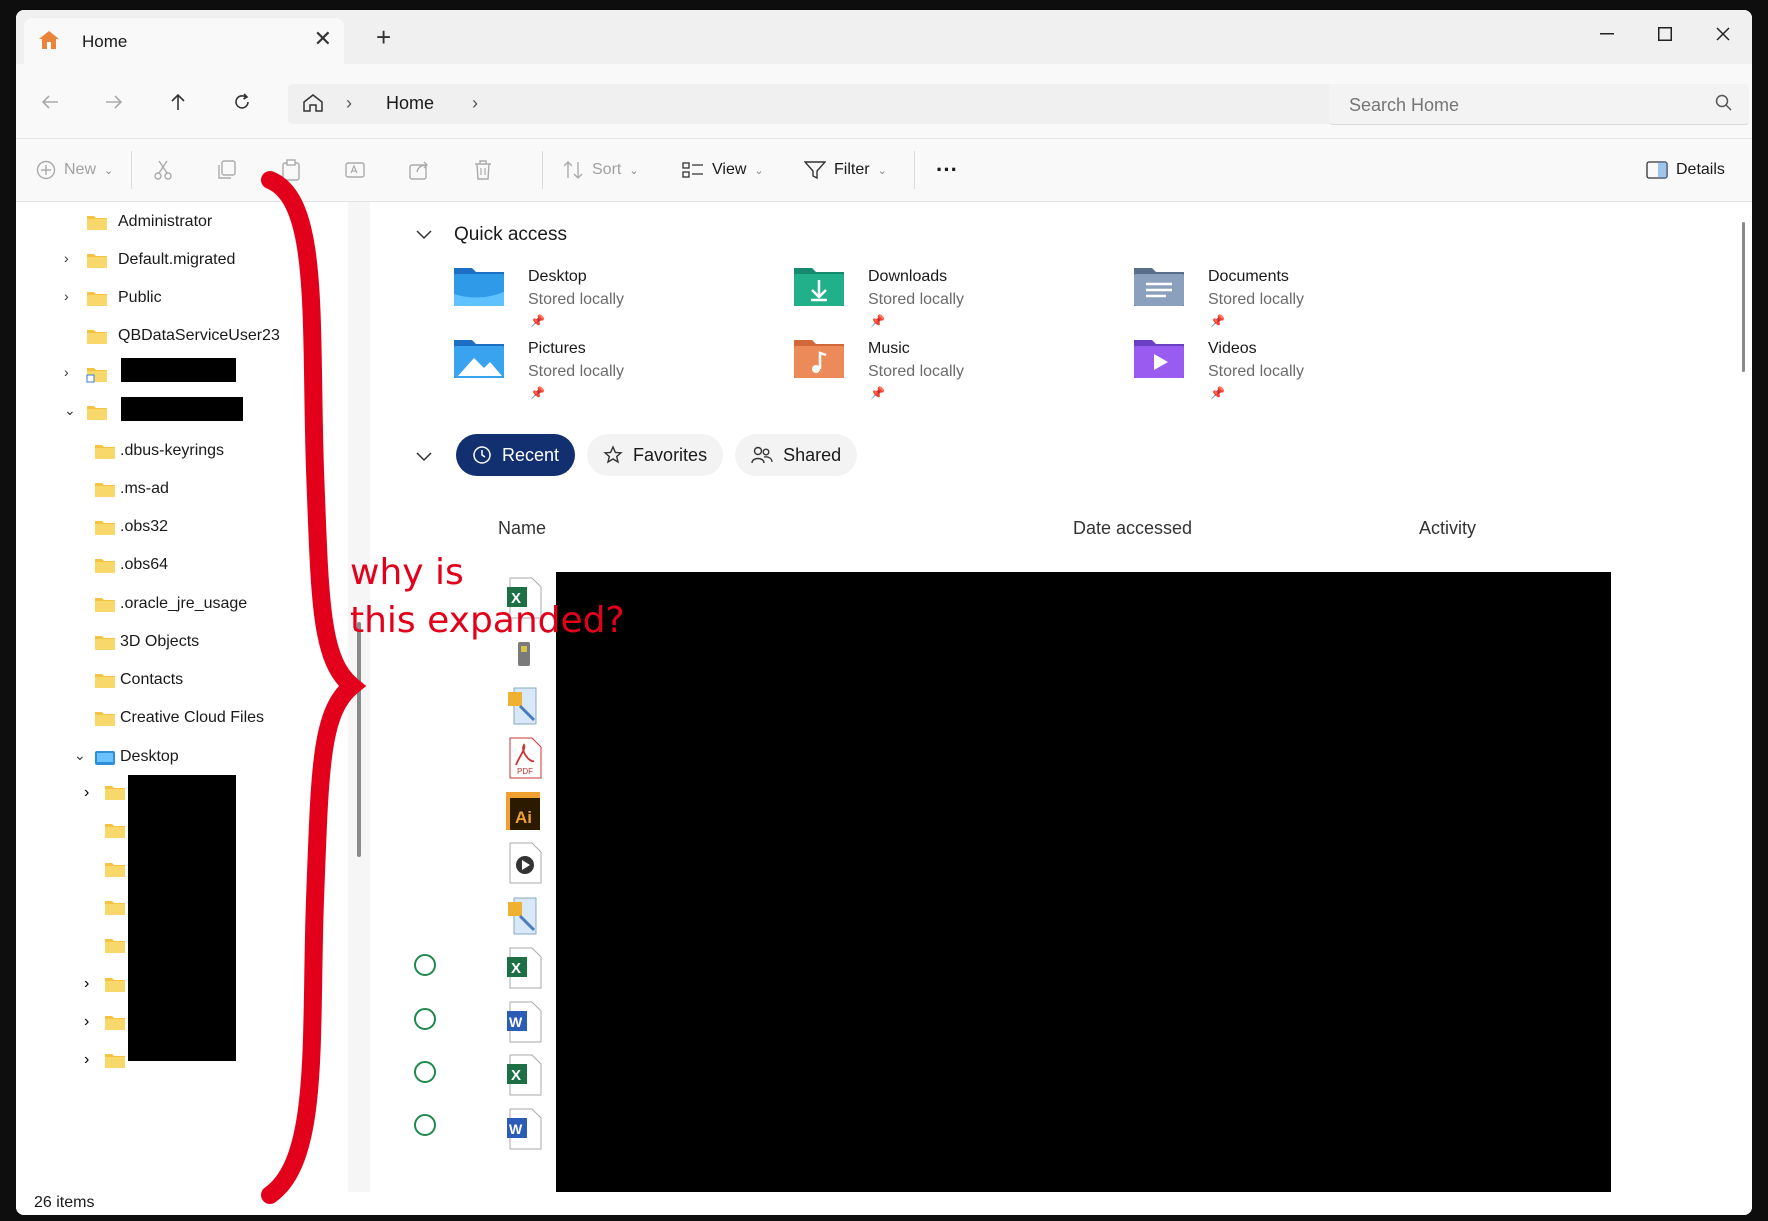 The height and width of the screenshot is (1221, 1768). What do you see at coordinates (314, 687) in the screenshot?
I see `annotation-brace` at bounding box center [314, 687].